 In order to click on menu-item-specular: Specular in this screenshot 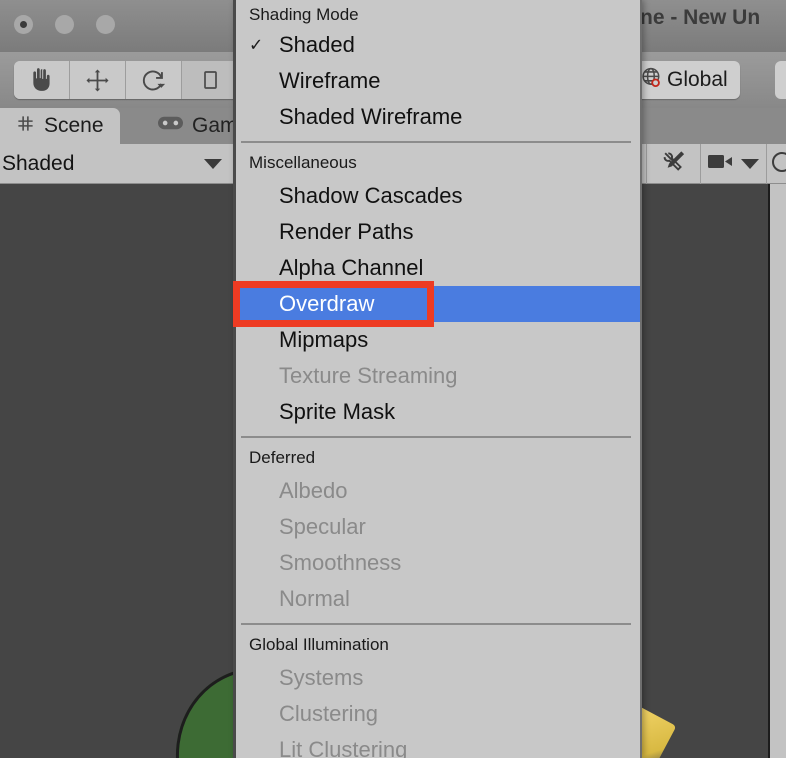, I will do `click(438, 527)`.